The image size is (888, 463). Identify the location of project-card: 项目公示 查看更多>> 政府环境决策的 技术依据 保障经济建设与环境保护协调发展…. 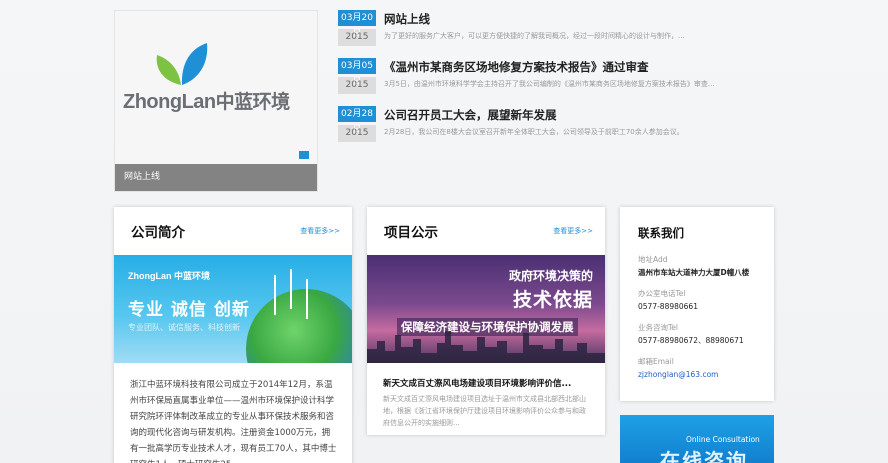
(486, 321).